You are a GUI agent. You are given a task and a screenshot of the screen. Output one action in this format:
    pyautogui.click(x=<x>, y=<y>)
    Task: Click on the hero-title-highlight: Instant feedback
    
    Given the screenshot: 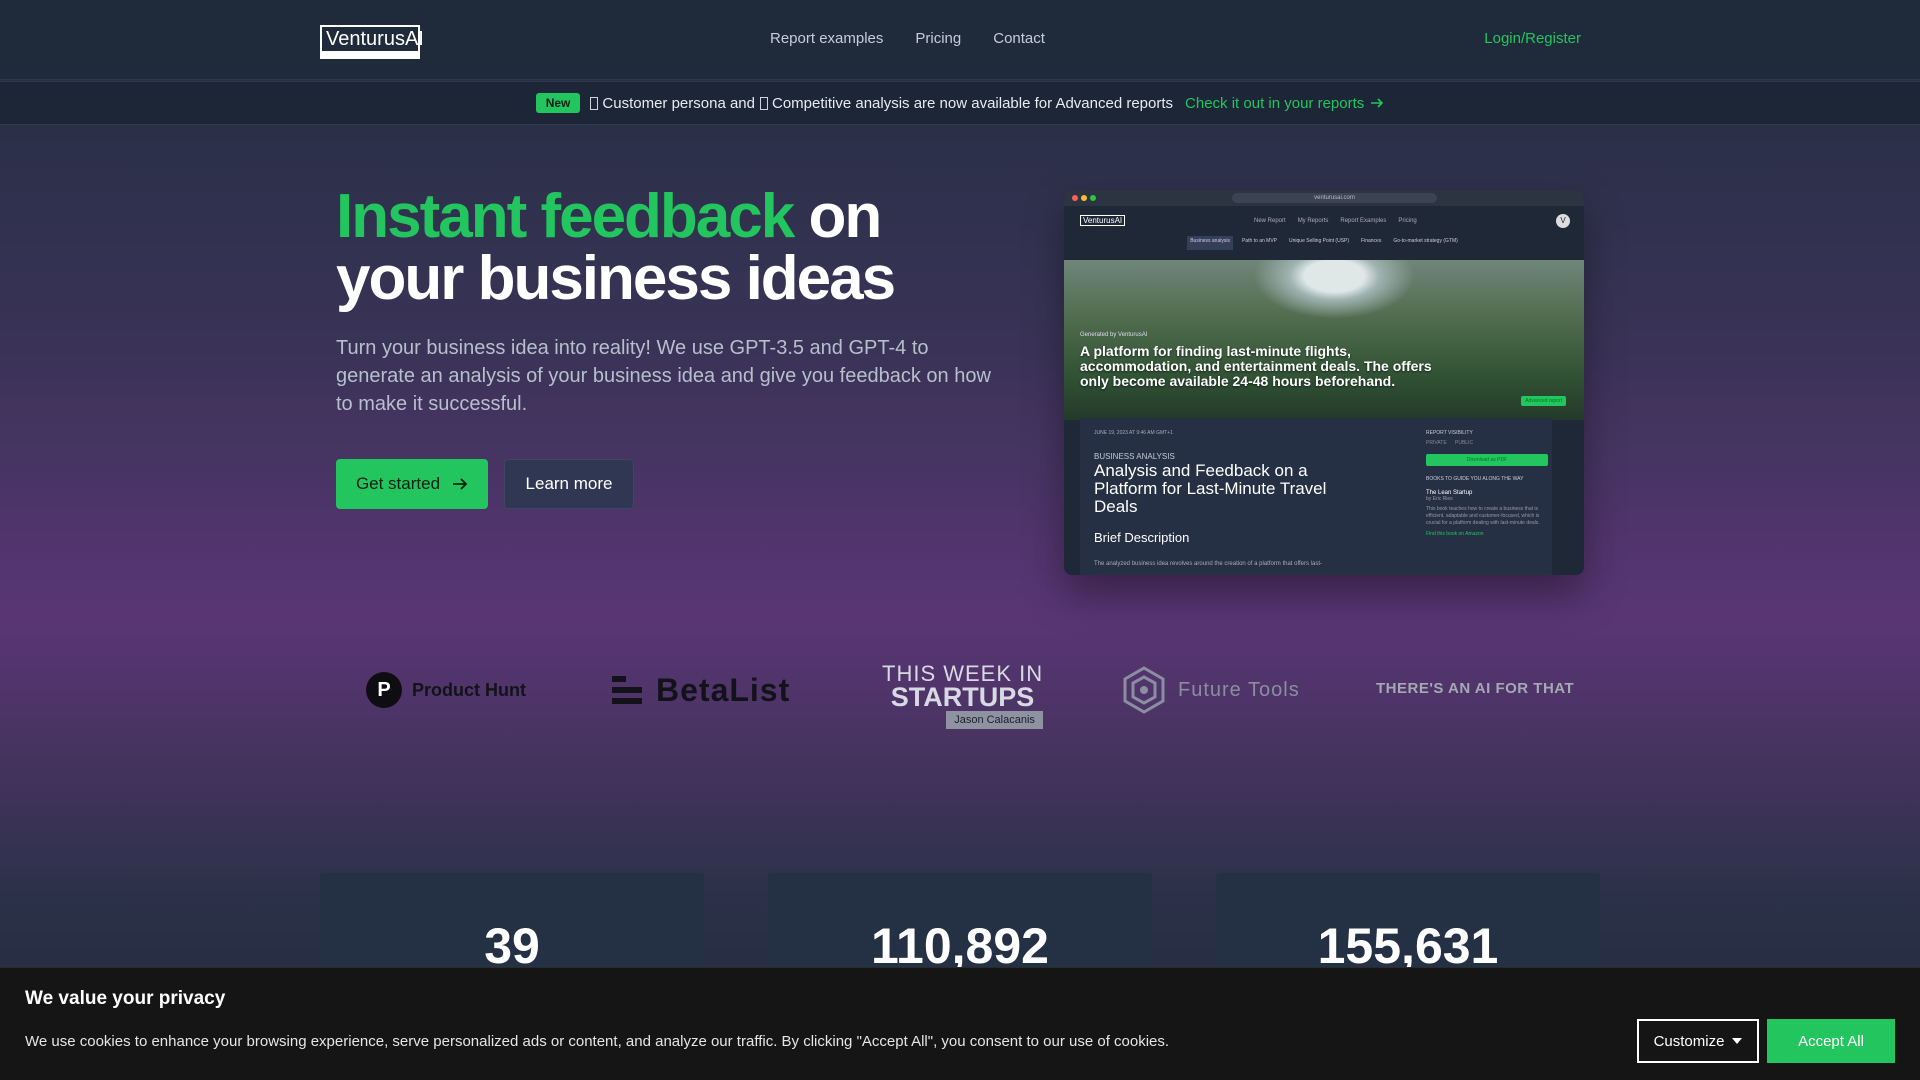 What is the action you would take?
    pyautogui.click(x=565, y=216)
    